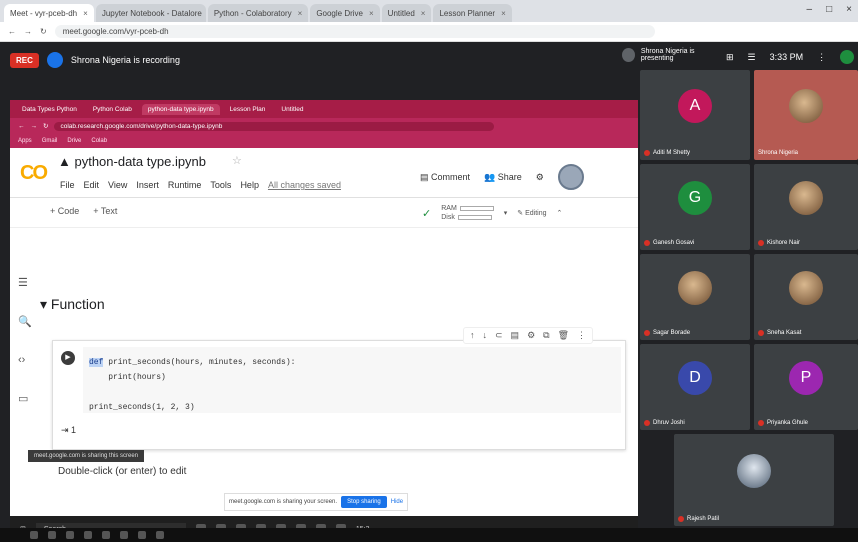 The image size is (858, 542). Describe the element at coordinates (695, 387) in the screenshot. I see `participant-tile: D Dhruv Joshi` at that location.